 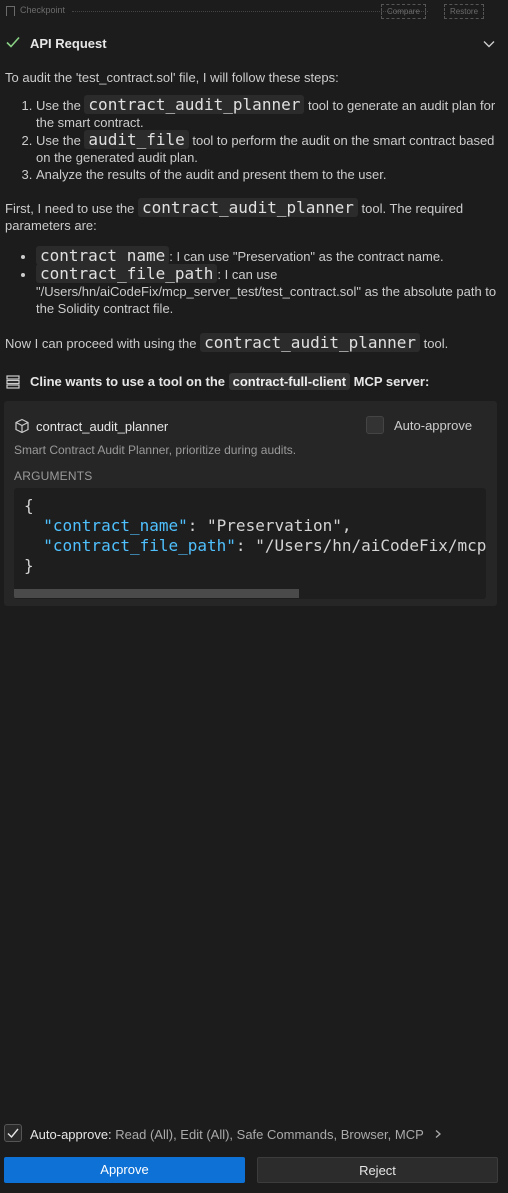 I want to click on tool-use-prefix: Cline wants to use a tool on the, so click(x=129, y=381).